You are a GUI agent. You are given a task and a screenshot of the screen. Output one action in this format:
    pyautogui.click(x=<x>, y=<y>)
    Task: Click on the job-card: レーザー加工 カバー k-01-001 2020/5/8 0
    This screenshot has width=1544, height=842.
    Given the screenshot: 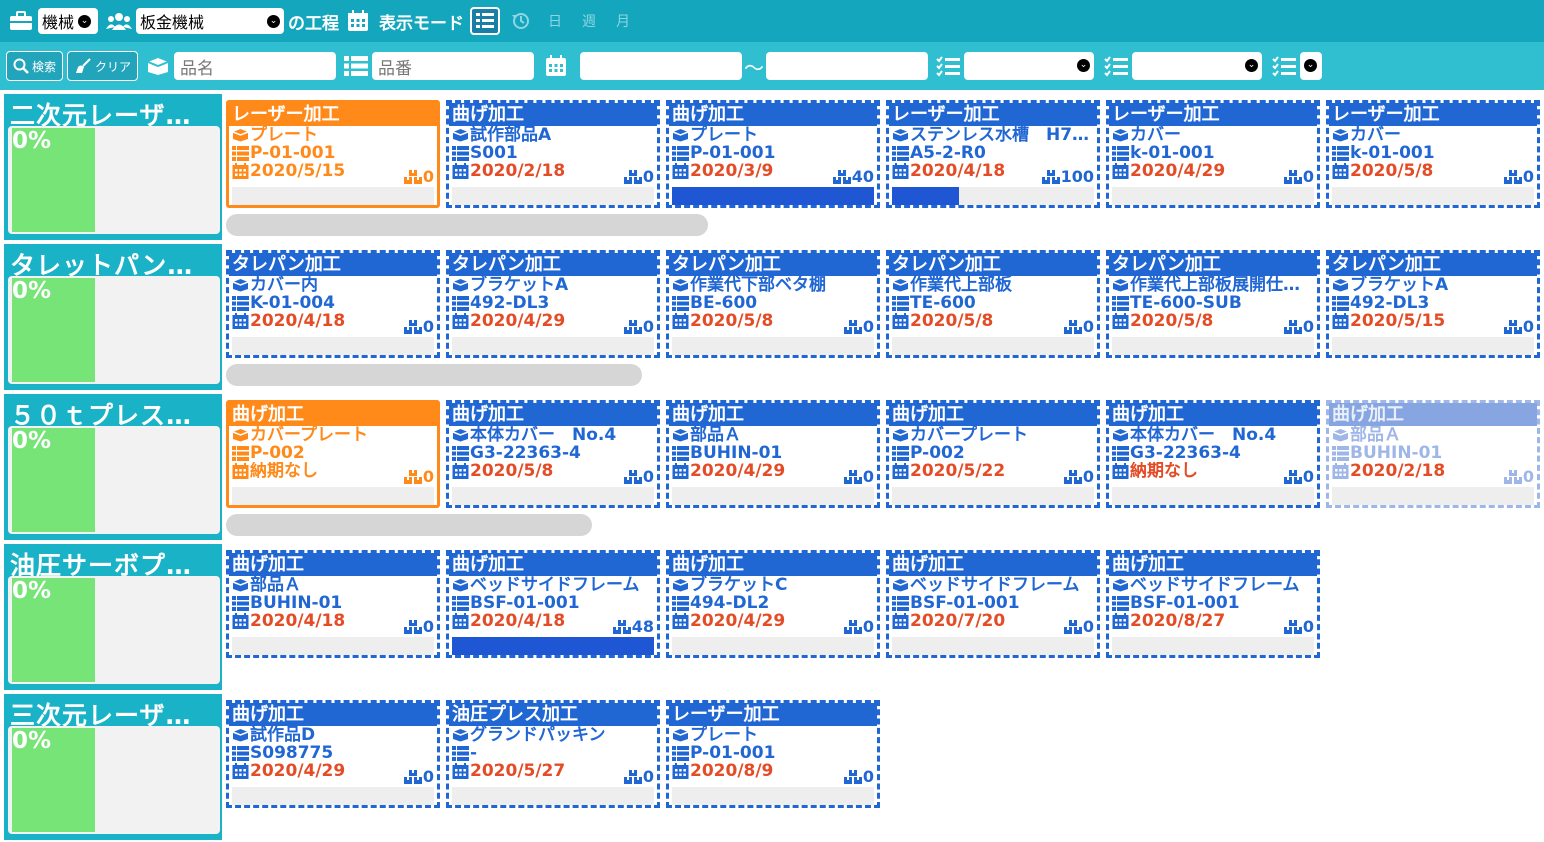 What is the action you would take?
    pyautogui.click(x=1433, y=154)
    